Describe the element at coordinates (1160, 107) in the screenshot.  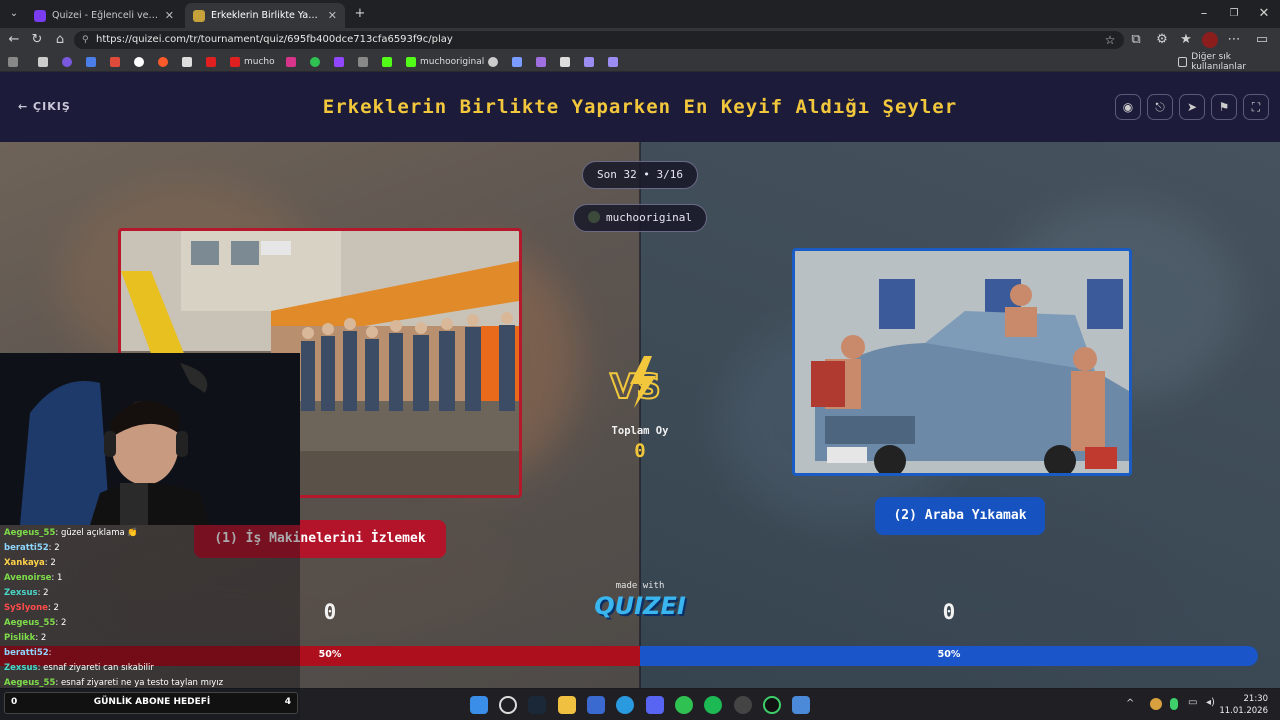
I see `share-icon: ⎋` at that location.